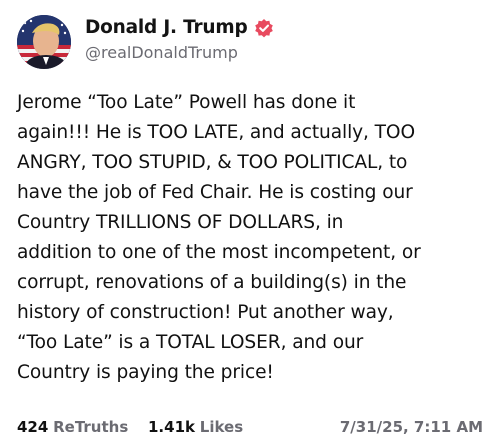 The width and height of the screenshot is (500, 444). I want to click on retruths-label: ReTruths, so click(91, 427).